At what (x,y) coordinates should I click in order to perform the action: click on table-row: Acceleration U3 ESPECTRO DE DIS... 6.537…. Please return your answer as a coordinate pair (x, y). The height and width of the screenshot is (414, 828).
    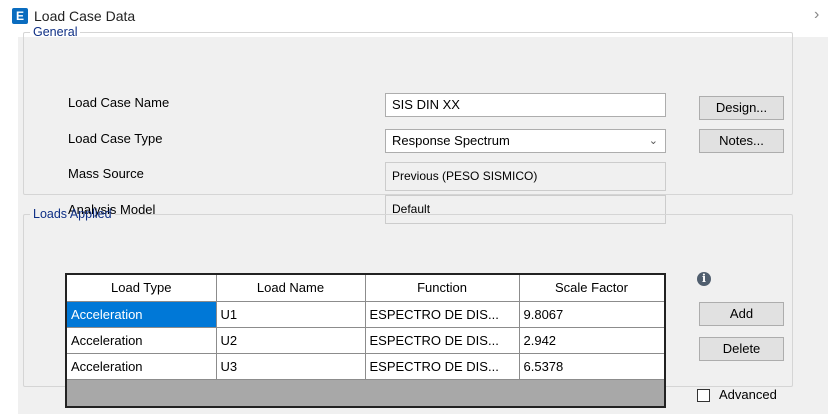
    Looking at the image, I should click on (365, 366).